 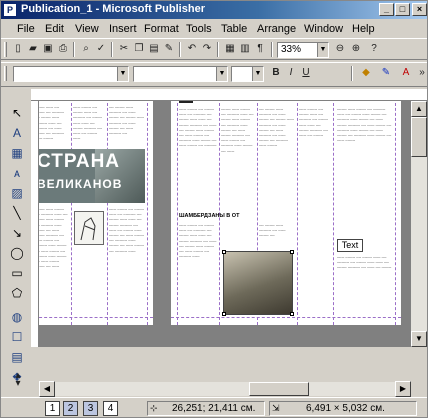 I want to click on font-combo: ▼, so click(x=180, y=74).